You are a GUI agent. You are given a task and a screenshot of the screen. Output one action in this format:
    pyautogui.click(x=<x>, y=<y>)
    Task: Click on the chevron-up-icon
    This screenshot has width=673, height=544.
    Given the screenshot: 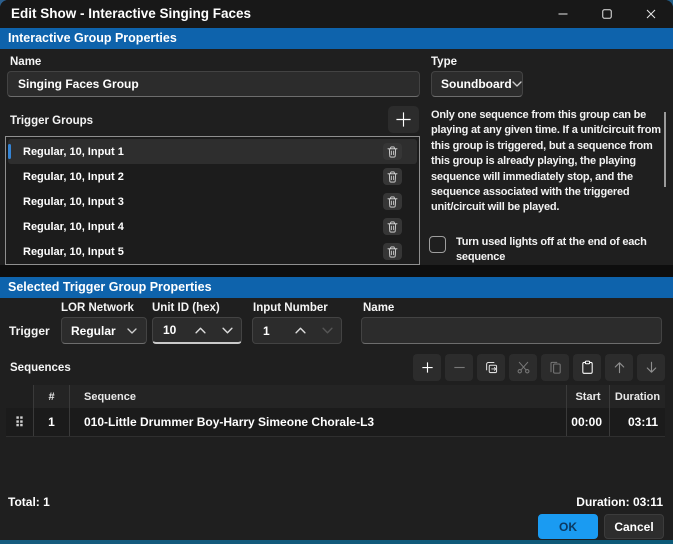 What is the action you would take?
    pyautogui.click(x=300, y=330)
    